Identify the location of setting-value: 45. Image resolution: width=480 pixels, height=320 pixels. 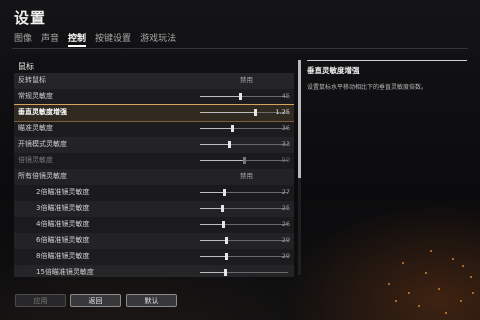
(285, 96).